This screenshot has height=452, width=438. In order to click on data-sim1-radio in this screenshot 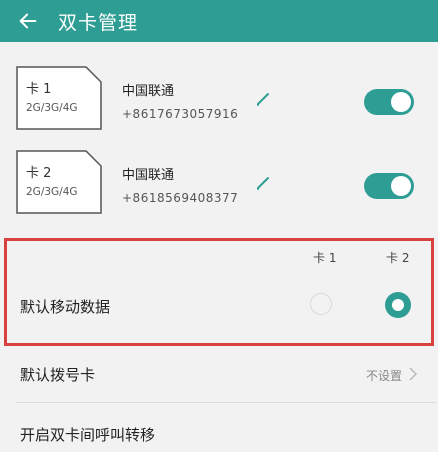, I will do `click(321, 304)`.